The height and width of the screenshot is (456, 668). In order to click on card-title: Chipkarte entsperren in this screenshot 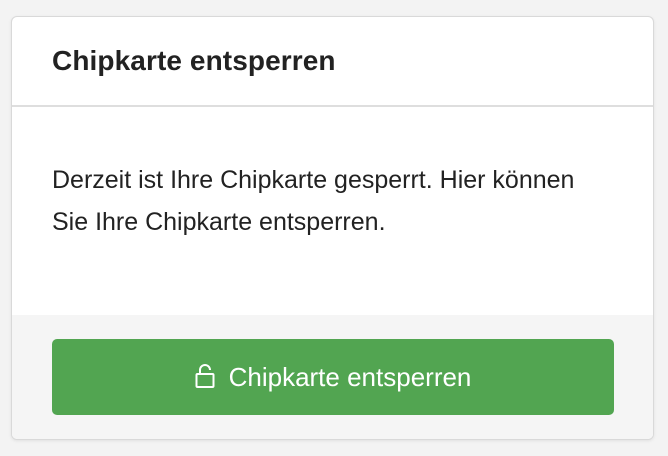, I will do `click(194, 60)`.